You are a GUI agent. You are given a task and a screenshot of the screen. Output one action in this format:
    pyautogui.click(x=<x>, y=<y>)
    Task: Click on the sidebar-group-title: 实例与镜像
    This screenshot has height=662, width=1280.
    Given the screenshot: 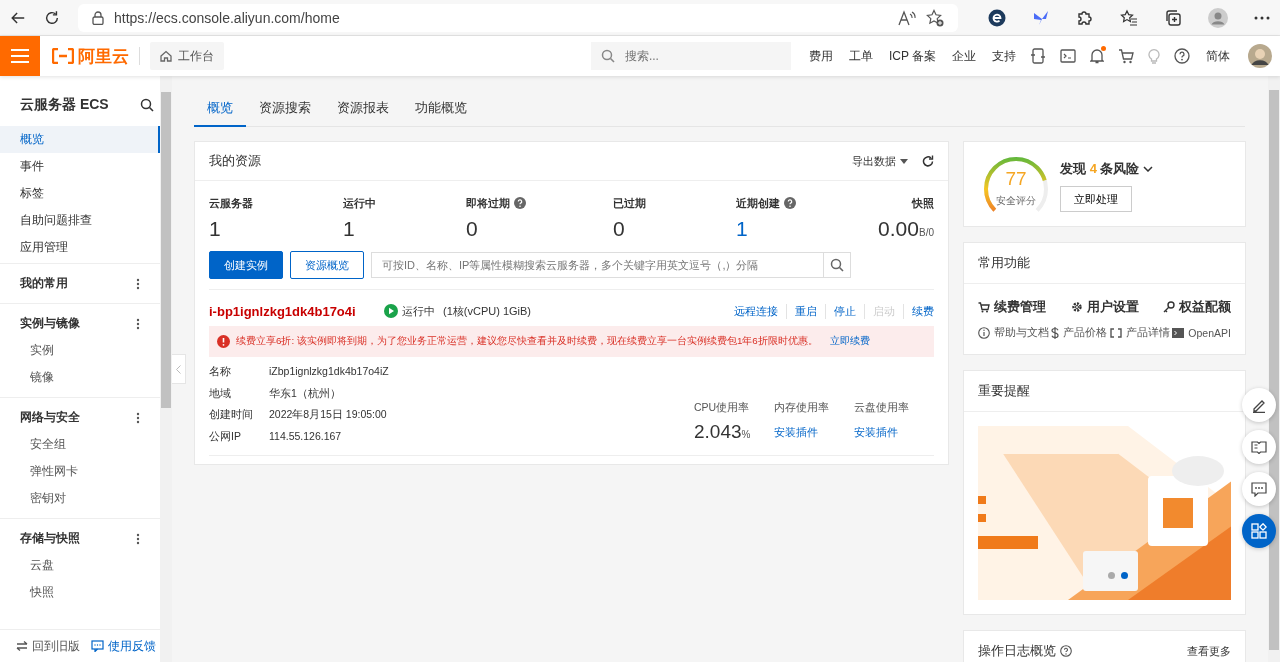 What is the action you would take?
    pyautogui.click(x=50, y=323)
    